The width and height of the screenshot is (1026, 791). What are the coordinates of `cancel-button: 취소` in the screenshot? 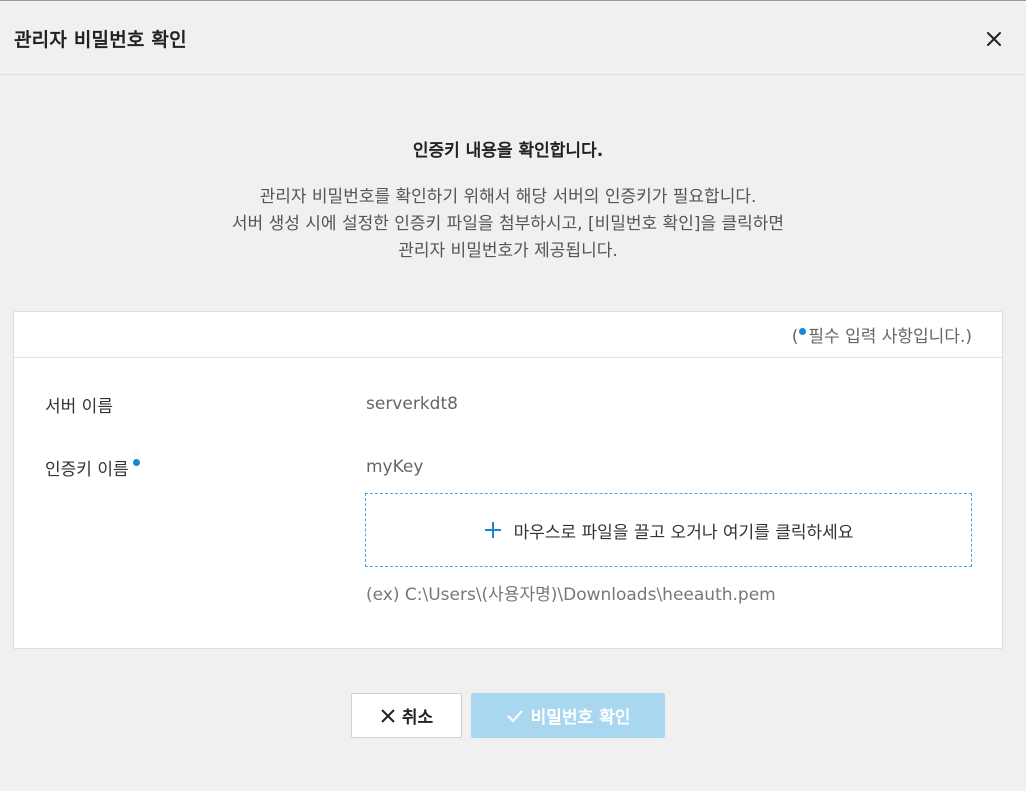 It's located at (406, 715).